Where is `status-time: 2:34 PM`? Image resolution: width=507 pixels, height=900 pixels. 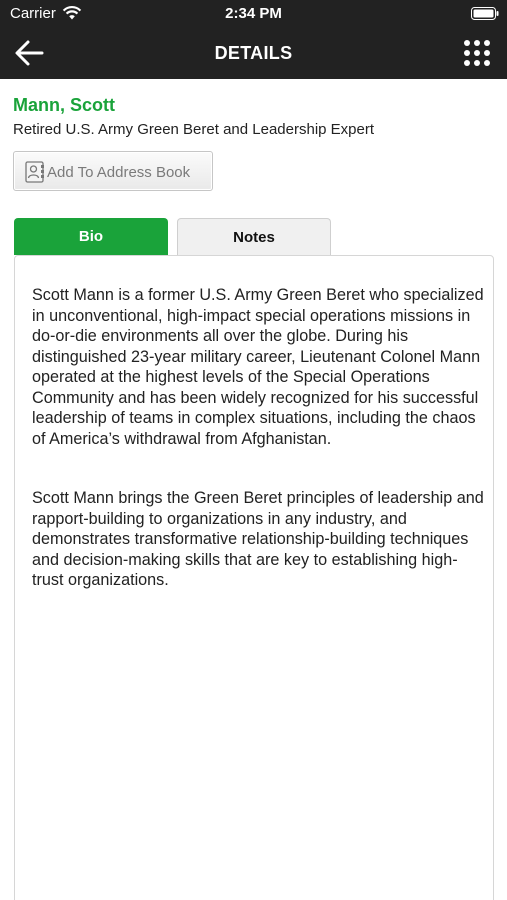 status-time: 2:34 PM is located at coordinates (253, 13).